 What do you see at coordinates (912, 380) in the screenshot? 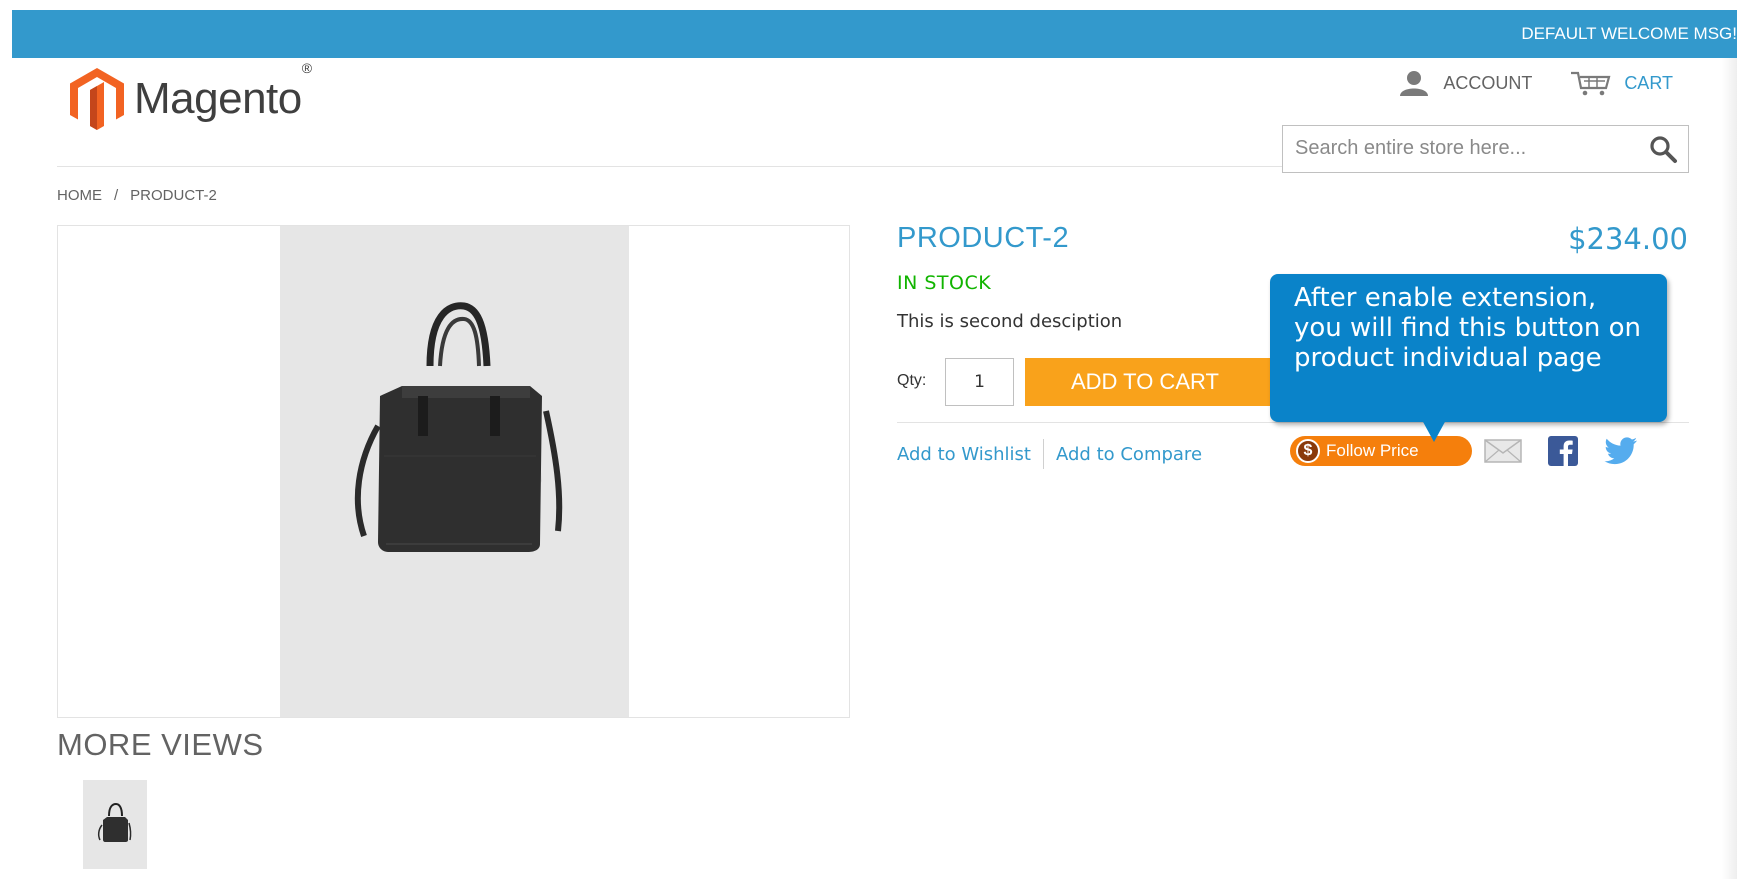
I see `qty-label: Qty:` at bounding box center [912, 380].